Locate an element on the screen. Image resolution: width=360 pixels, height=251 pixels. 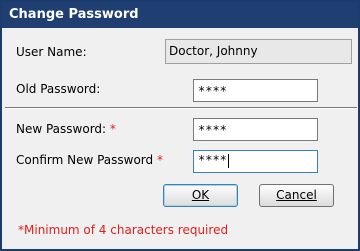
text-caret is located at coordinates (228, 160).